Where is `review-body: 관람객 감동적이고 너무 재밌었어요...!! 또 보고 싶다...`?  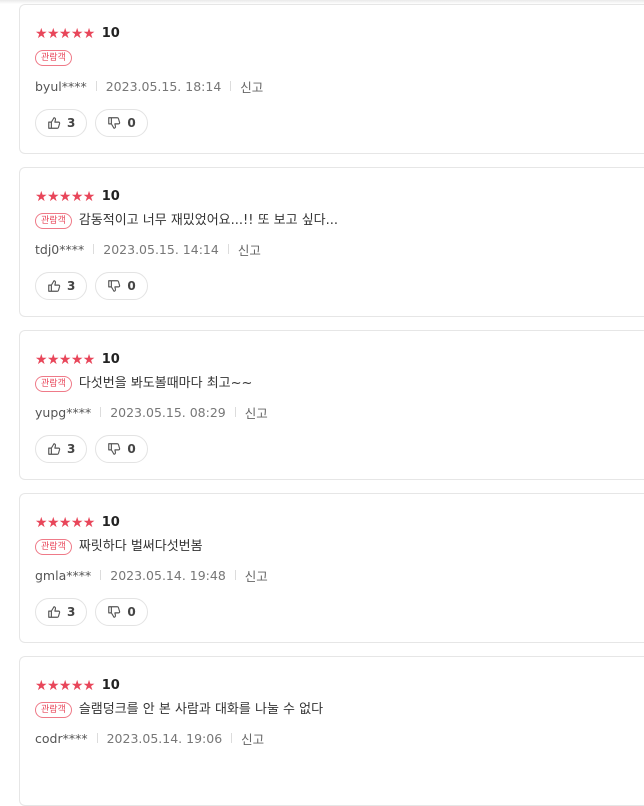
review-body: 관람객 감동적이고 너무 재밌었어요...!! 또 보고 싶다... is located at coordinates (186, 221).